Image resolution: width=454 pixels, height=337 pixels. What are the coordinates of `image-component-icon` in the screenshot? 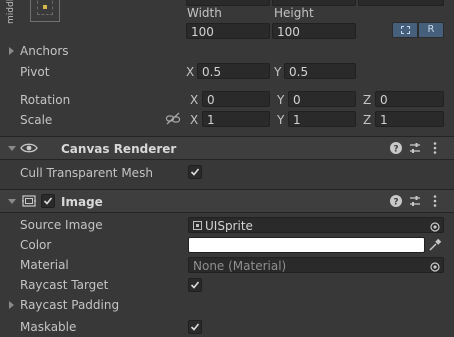 It's located at (29, 201).